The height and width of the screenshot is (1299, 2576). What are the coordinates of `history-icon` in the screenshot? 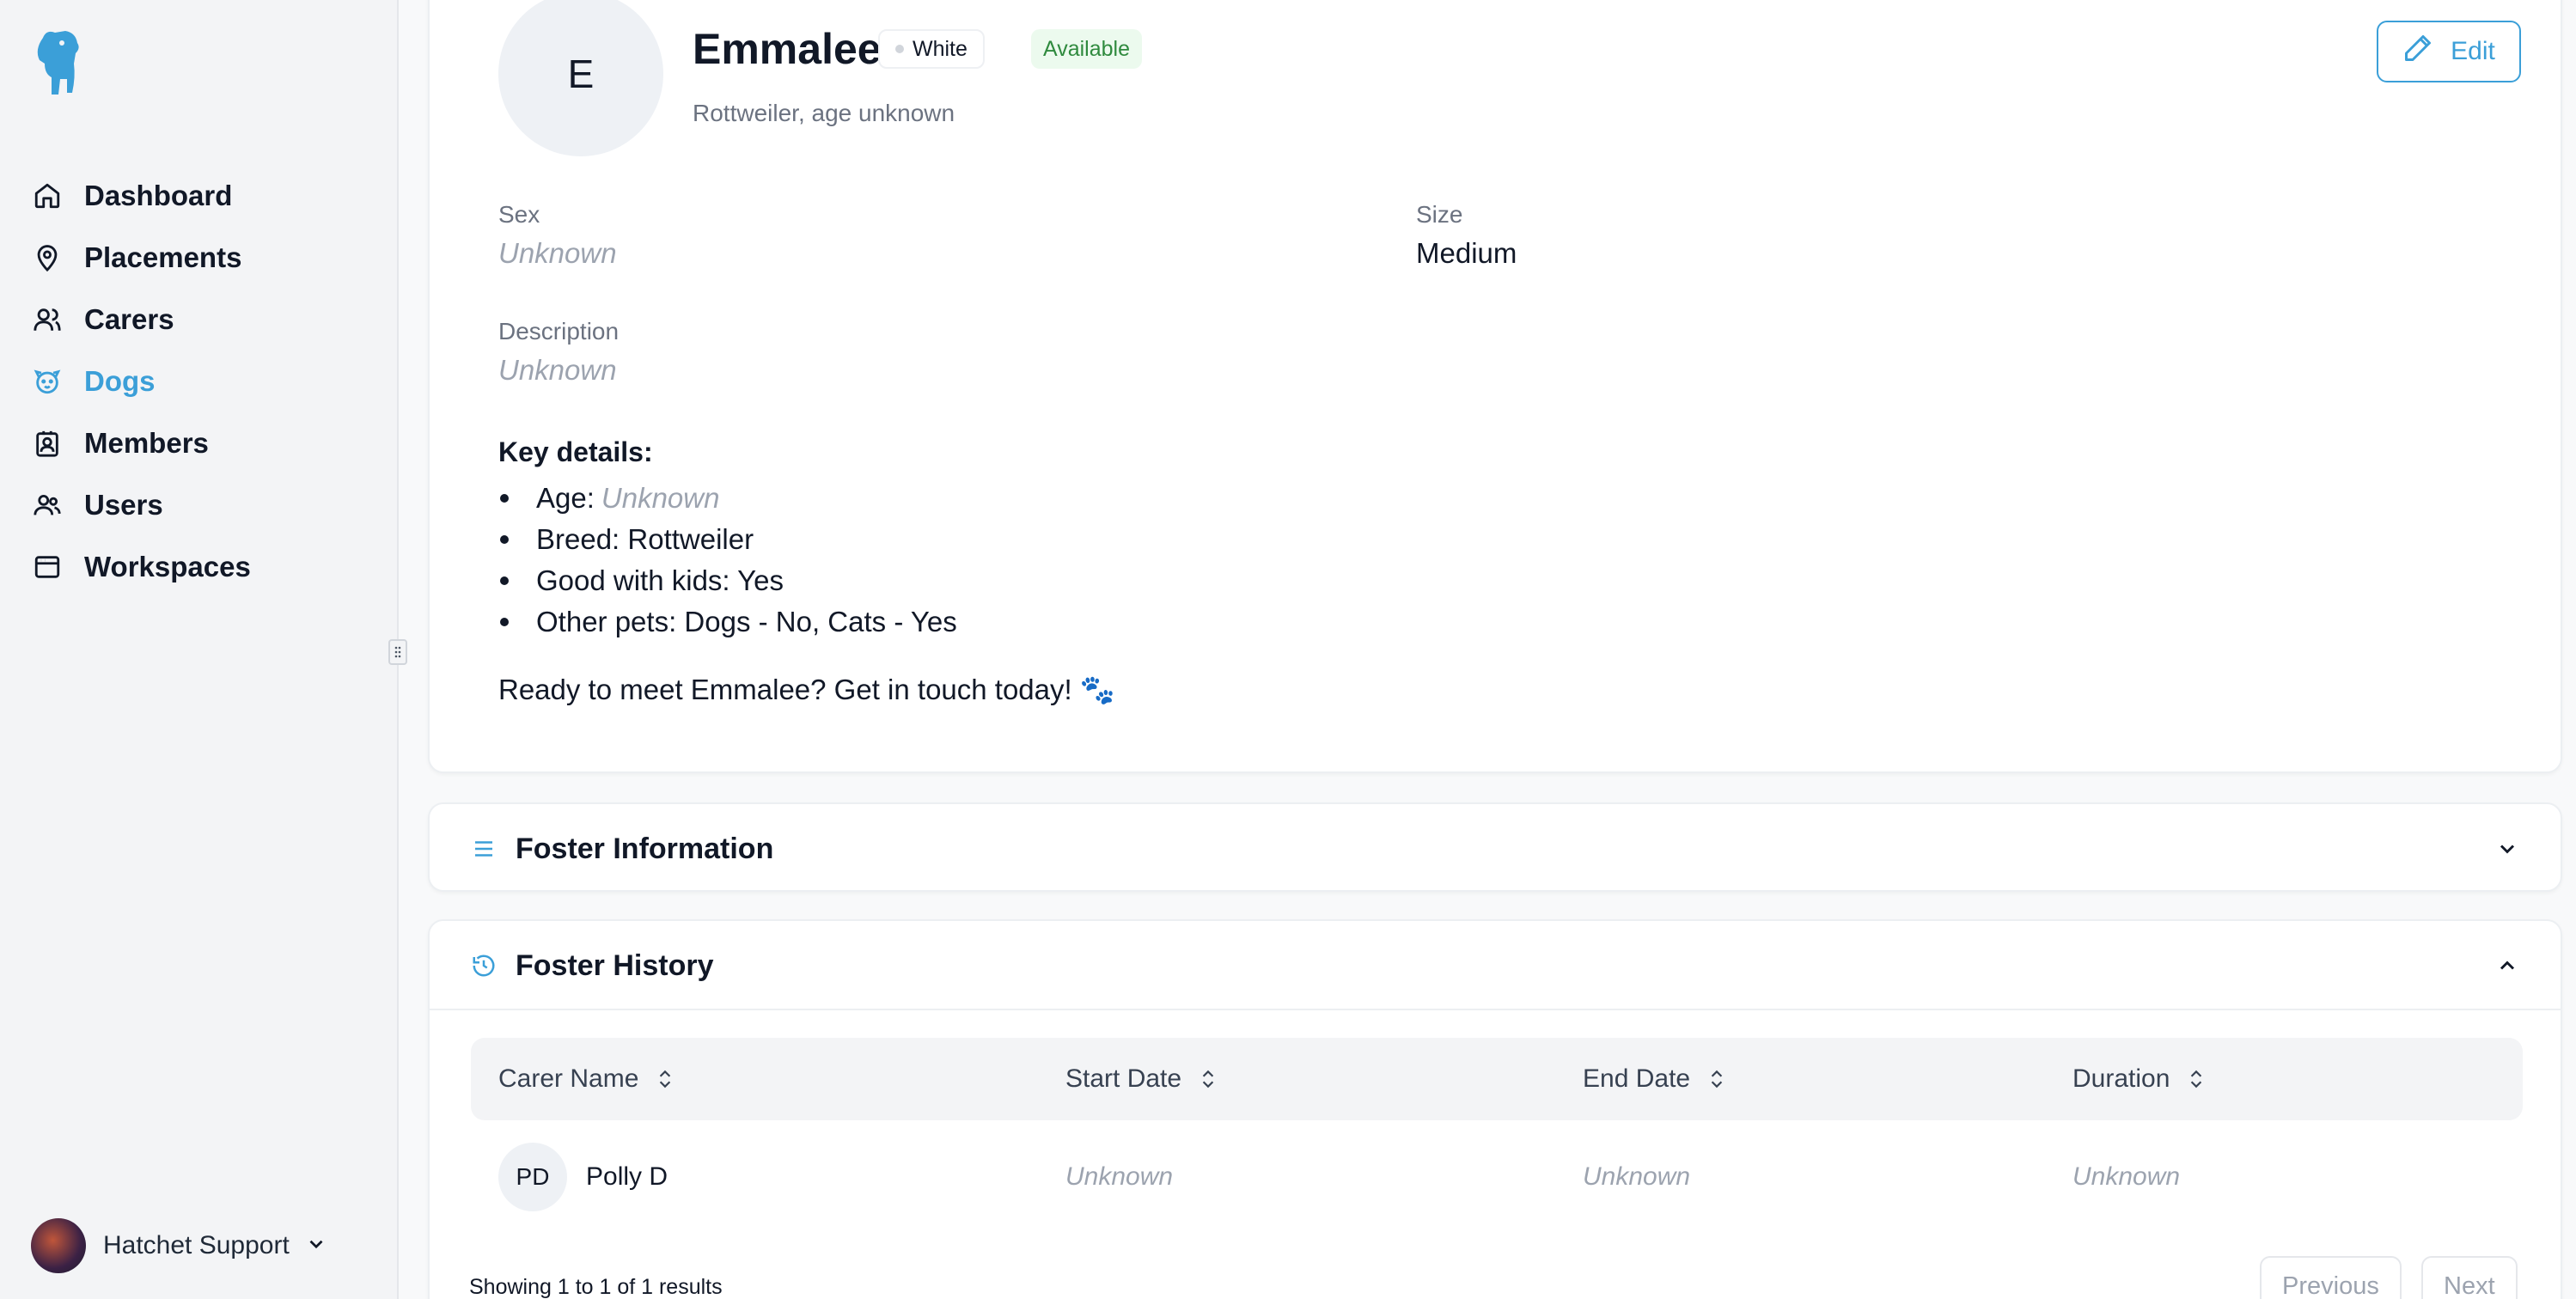 It's located at (484, 965).